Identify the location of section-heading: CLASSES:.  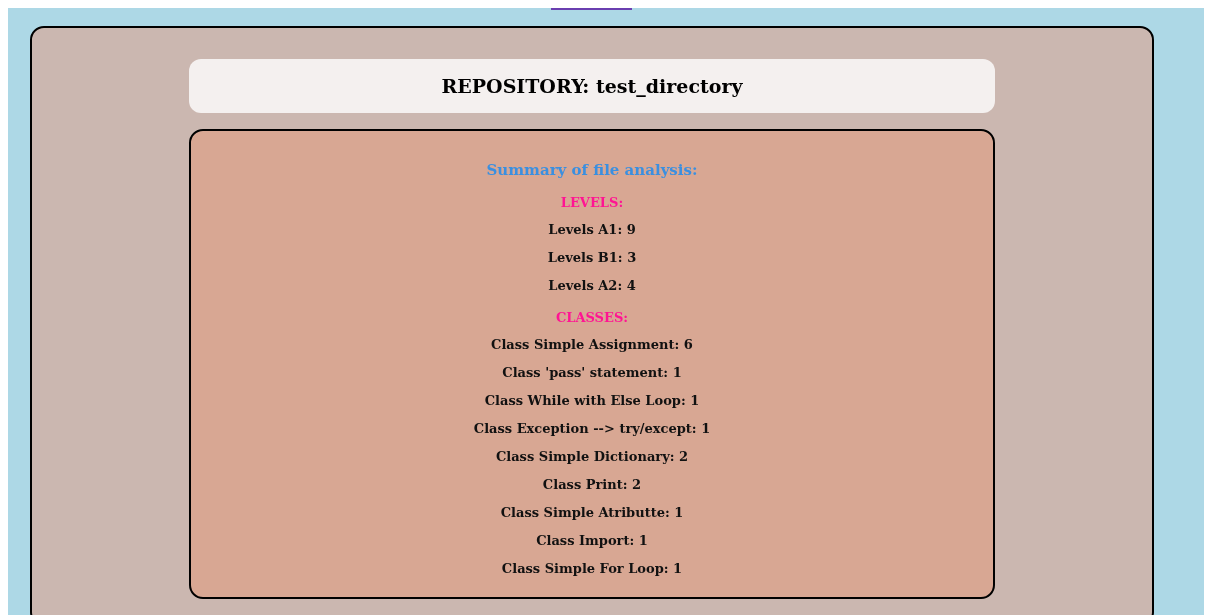
(592, 317).